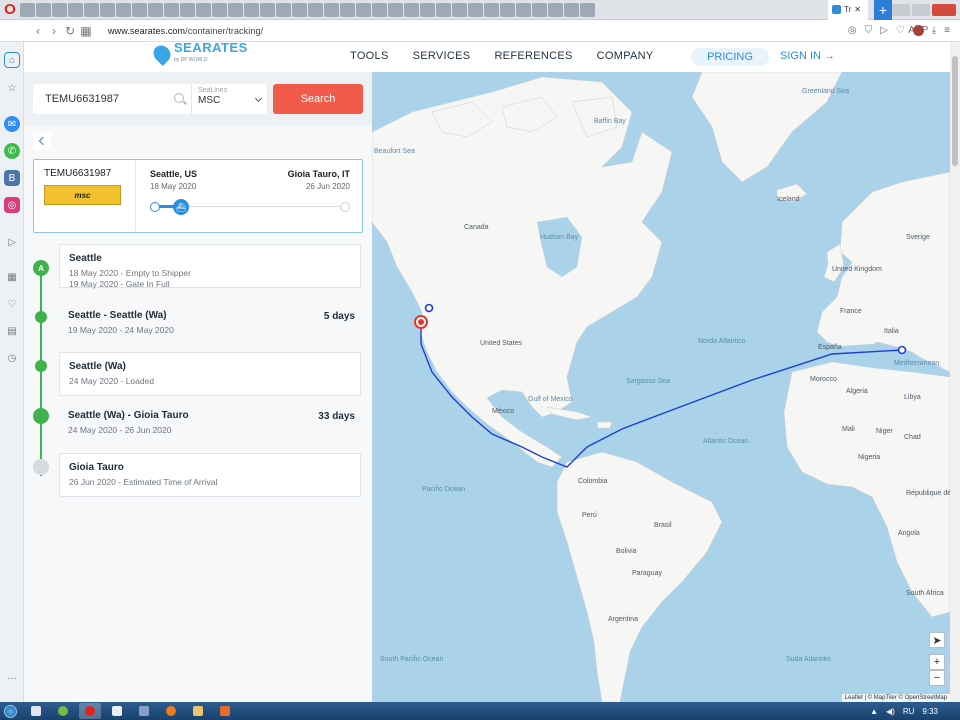  I want to click on nav-company: COMPANY, so click(625, 56).